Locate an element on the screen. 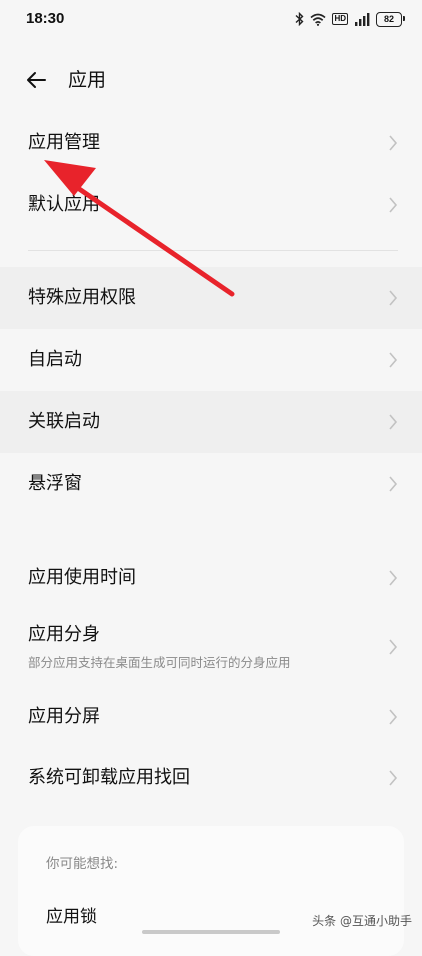  home-indicator is located at coordinates (211, 932).